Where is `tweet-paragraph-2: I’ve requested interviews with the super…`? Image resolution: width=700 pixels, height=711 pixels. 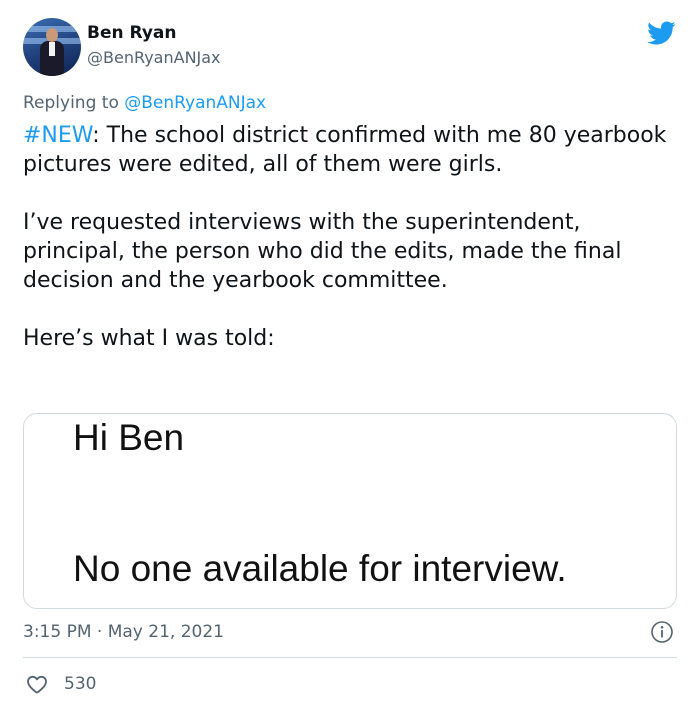
tweet-paragraph-2: I’ve requested interviews with the super… is located at coordinates (322, 251).